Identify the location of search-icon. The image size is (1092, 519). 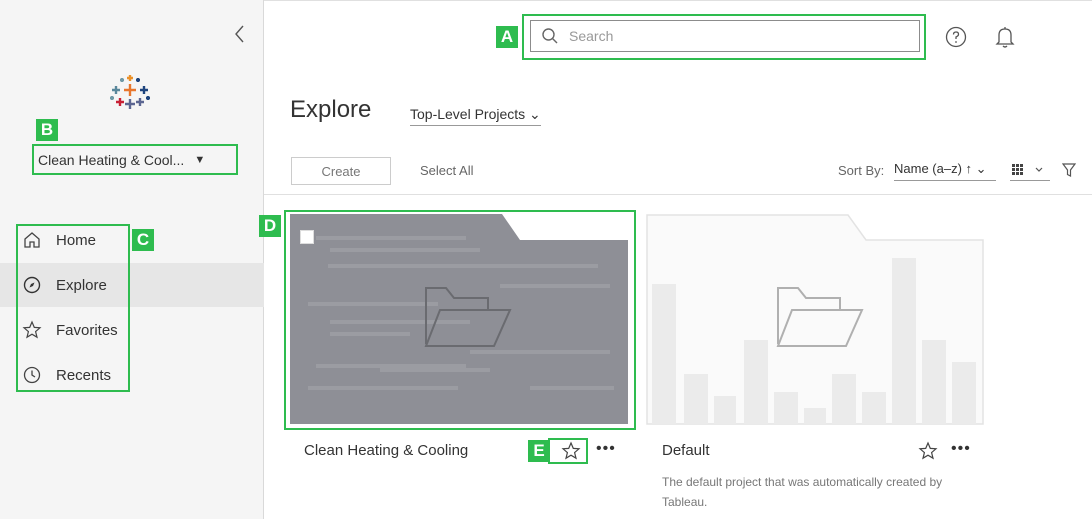
(550, 36).